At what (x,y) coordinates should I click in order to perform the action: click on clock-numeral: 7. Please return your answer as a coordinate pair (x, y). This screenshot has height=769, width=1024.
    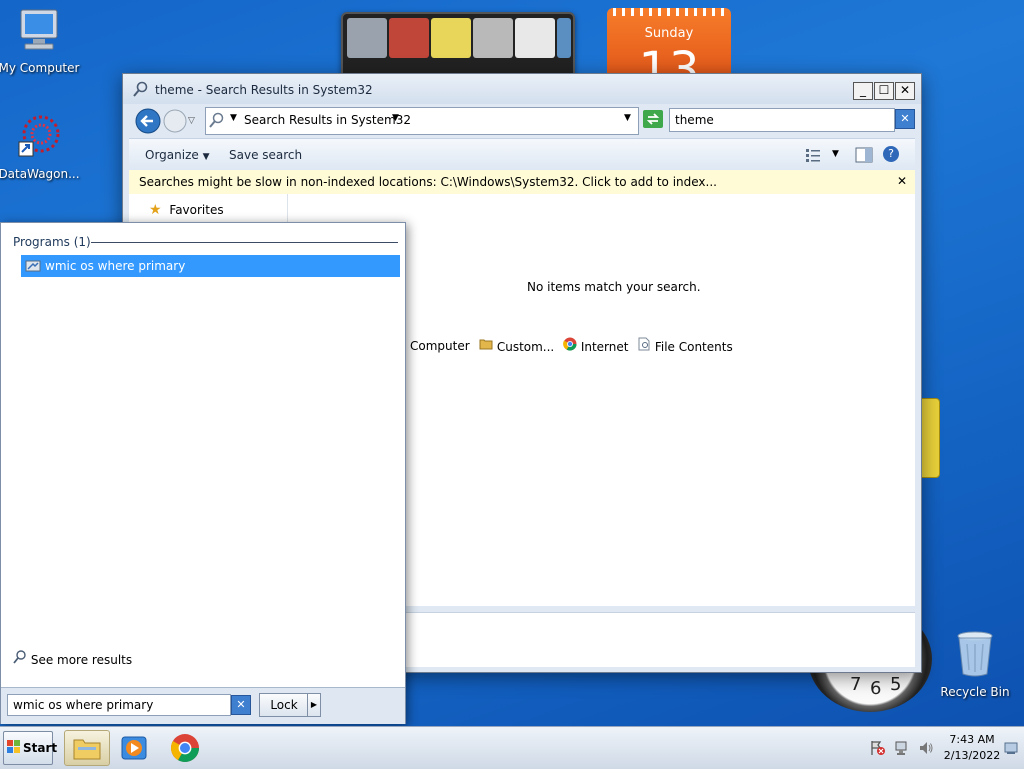
    Looking at the image, I should click on (856, 684).